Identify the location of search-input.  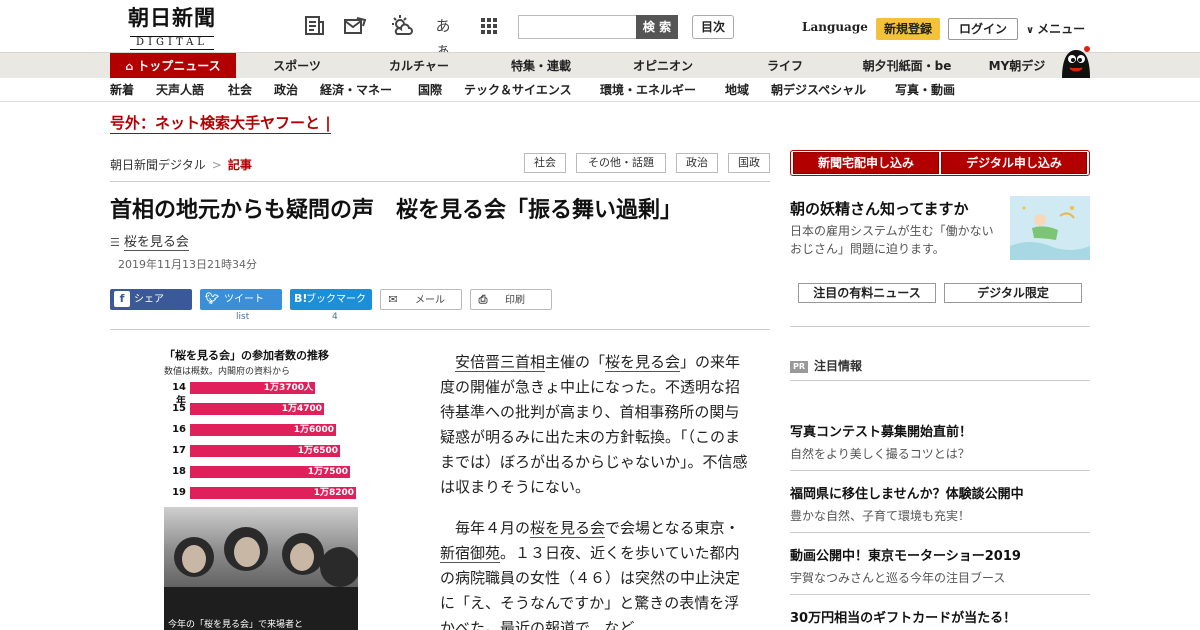
(578, 27).